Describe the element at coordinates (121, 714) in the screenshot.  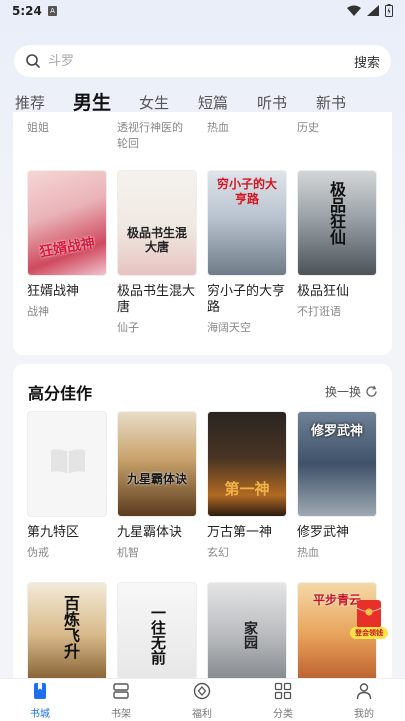
I see `nav-label: 书架` at that location.